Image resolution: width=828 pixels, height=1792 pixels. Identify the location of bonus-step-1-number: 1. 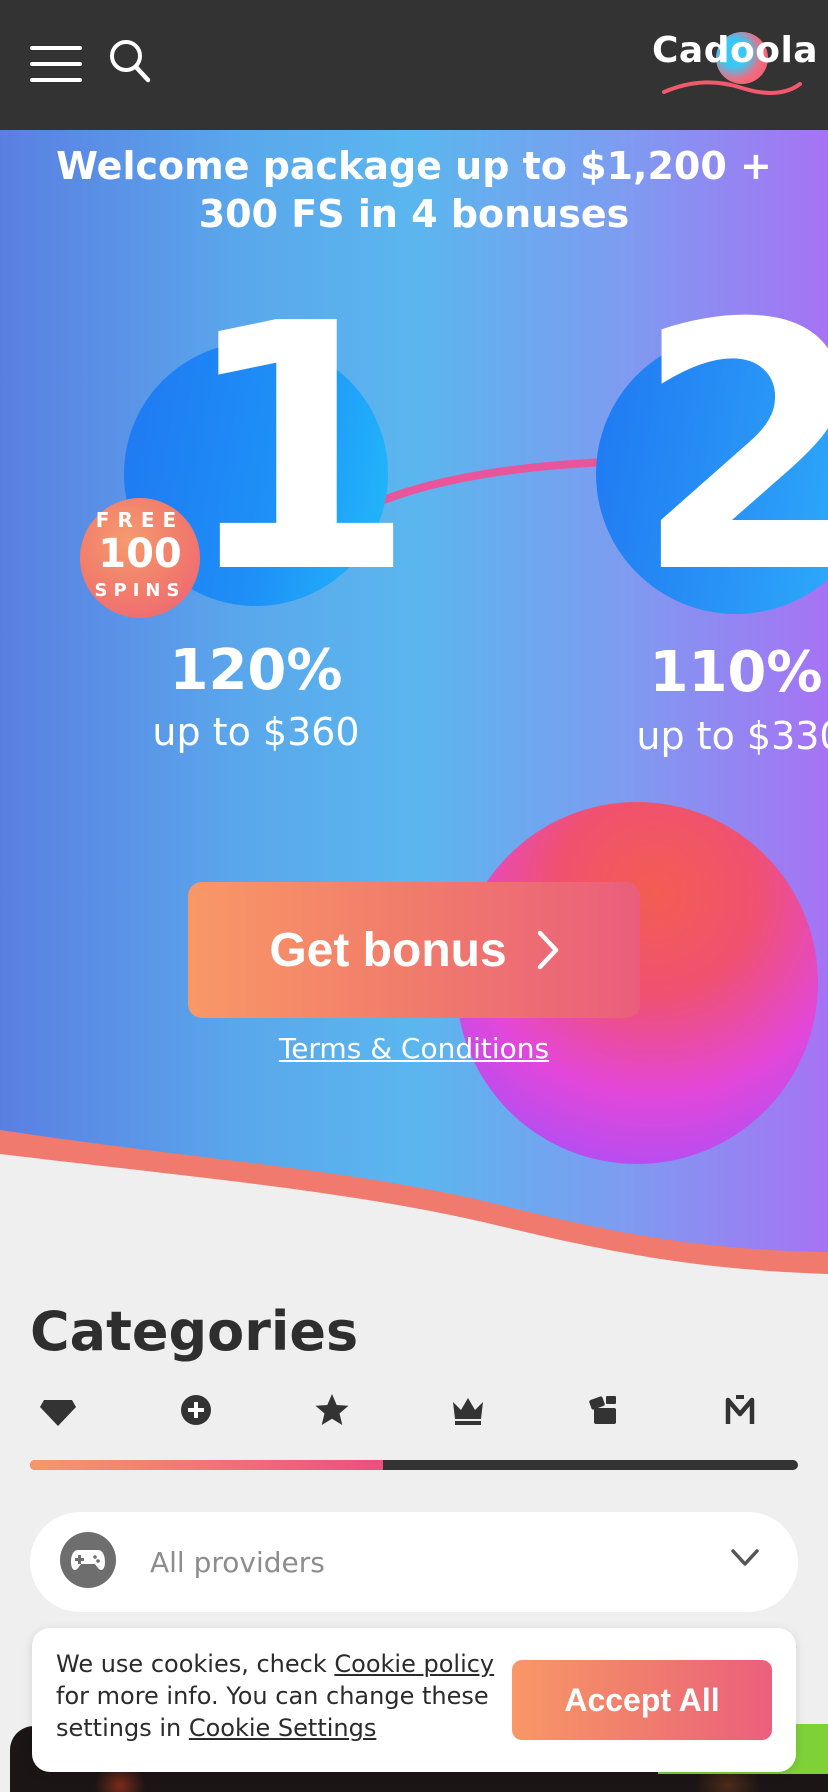
(298, 450).